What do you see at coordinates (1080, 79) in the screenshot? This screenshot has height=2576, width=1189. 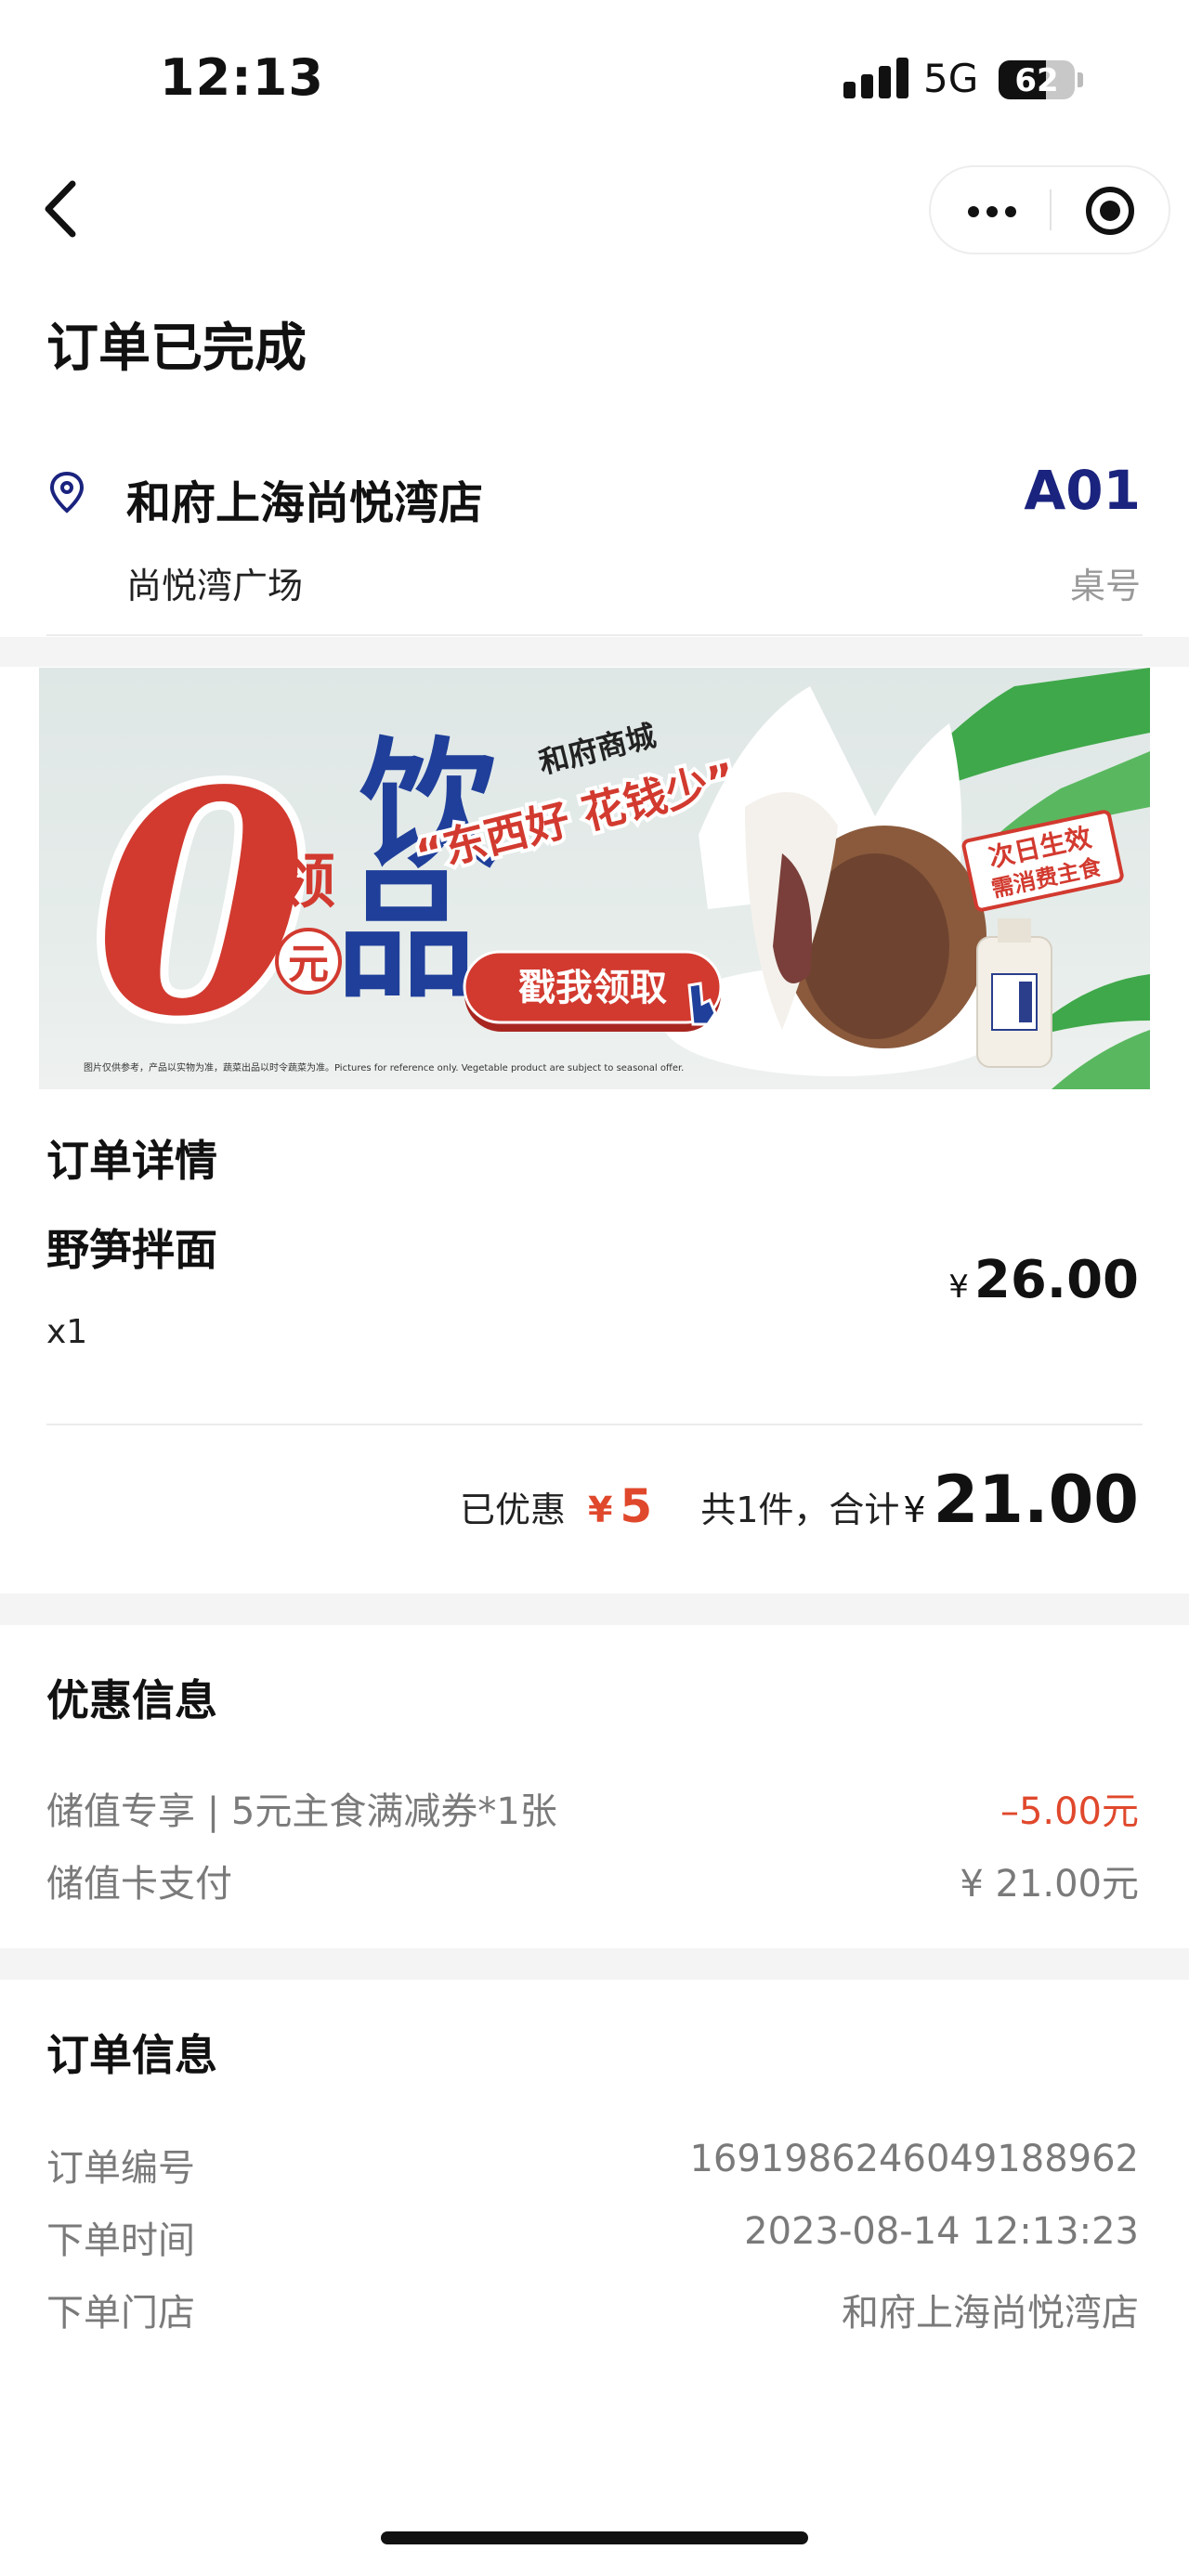 I see `battery-cap` at bounding box center [1080, 79].